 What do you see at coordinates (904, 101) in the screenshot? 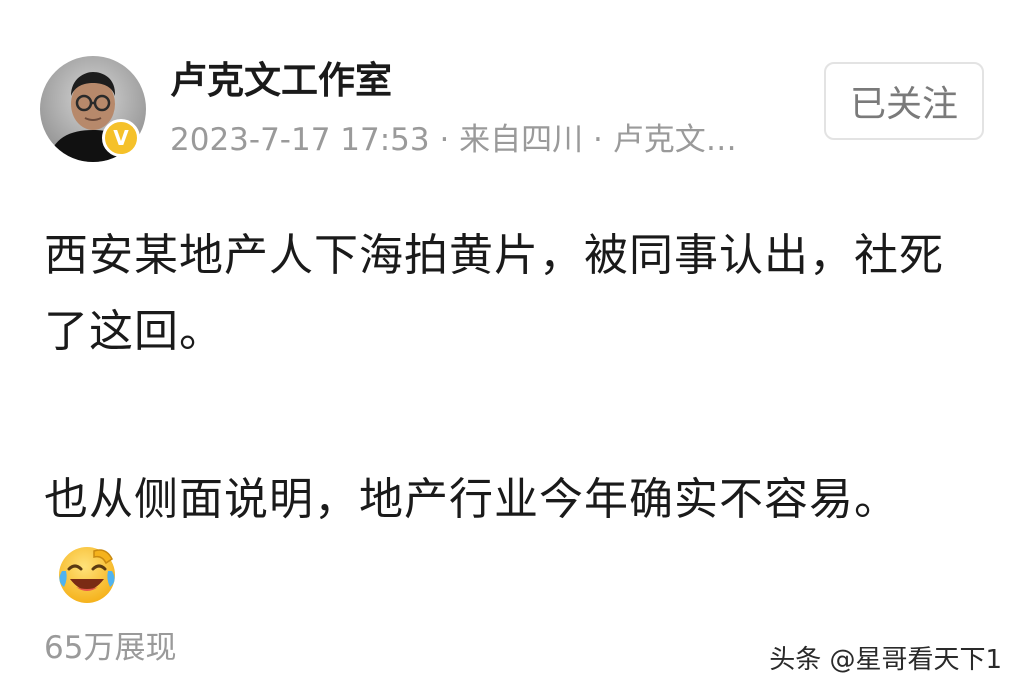
I see `follow-button: 已关注` at bounding box center [904, 101].